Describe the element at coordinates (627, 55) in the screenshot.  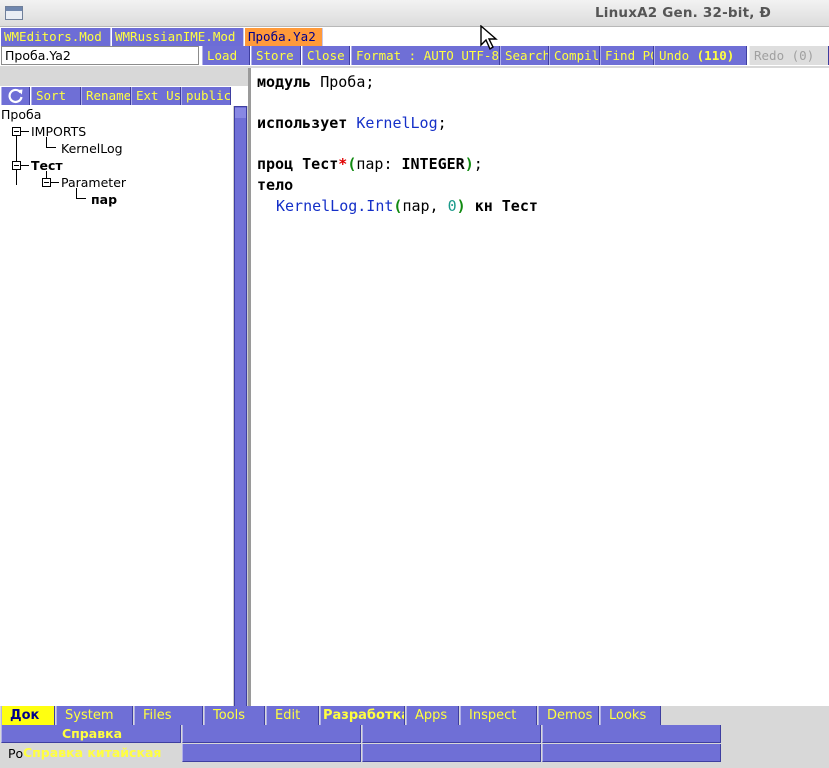
I see `find-pc-button: Find PC` at that location.